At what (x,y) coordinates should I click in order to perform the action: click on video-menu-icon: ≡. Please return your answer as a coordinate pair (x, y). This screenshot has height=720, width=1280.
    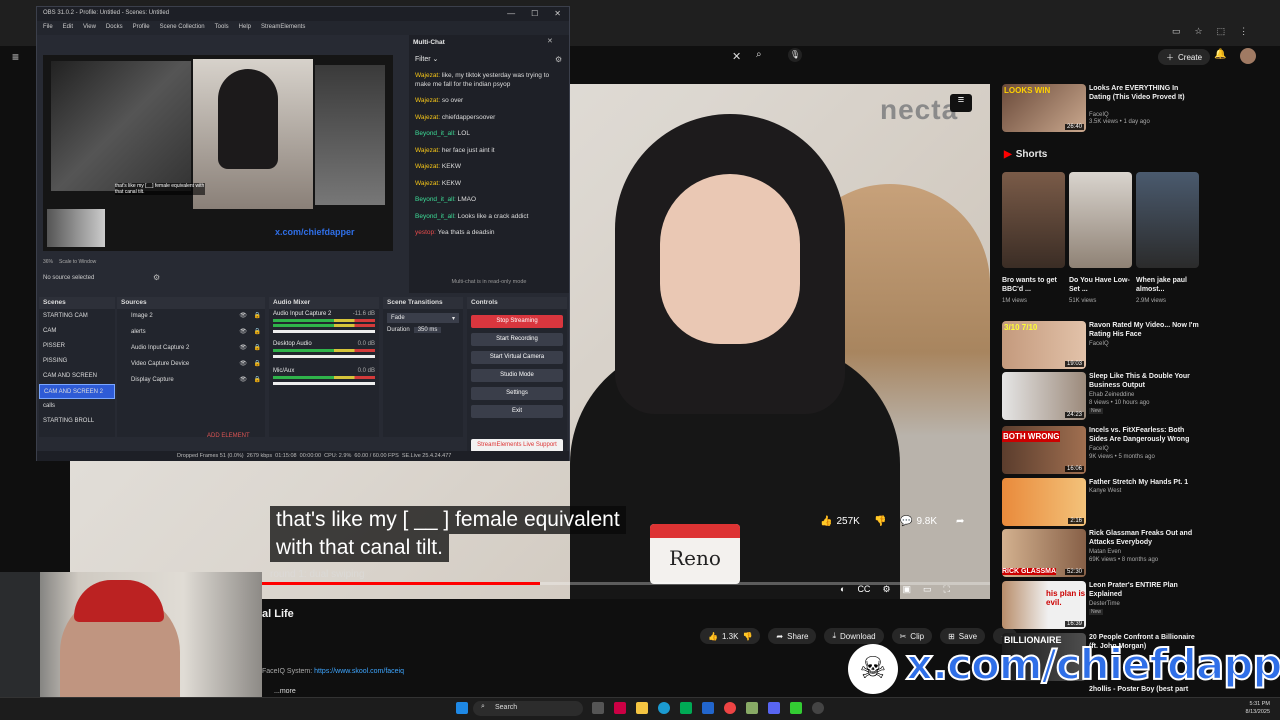
    Looking at the image, I should click on (961, 103).